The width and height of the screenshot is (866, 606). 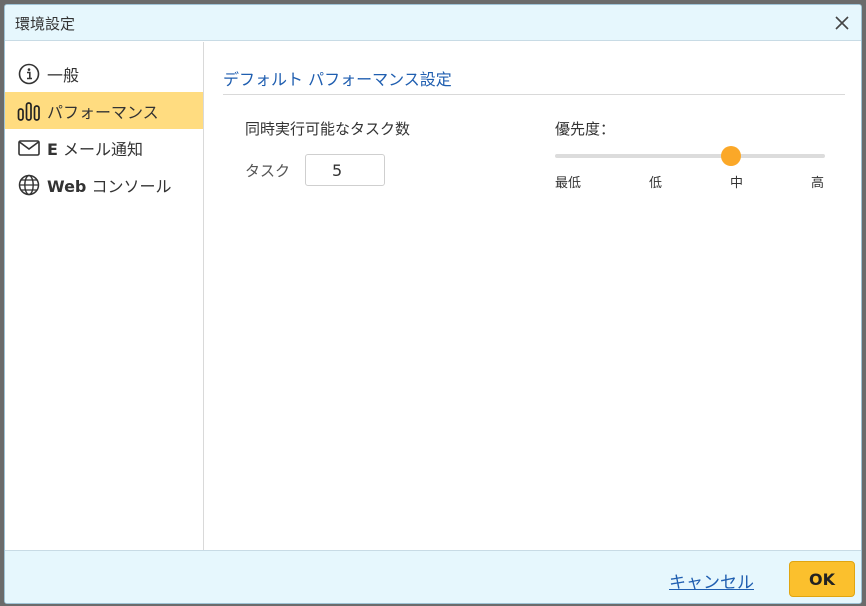 I want to click on bars-icon, so click(x=29, y=111).